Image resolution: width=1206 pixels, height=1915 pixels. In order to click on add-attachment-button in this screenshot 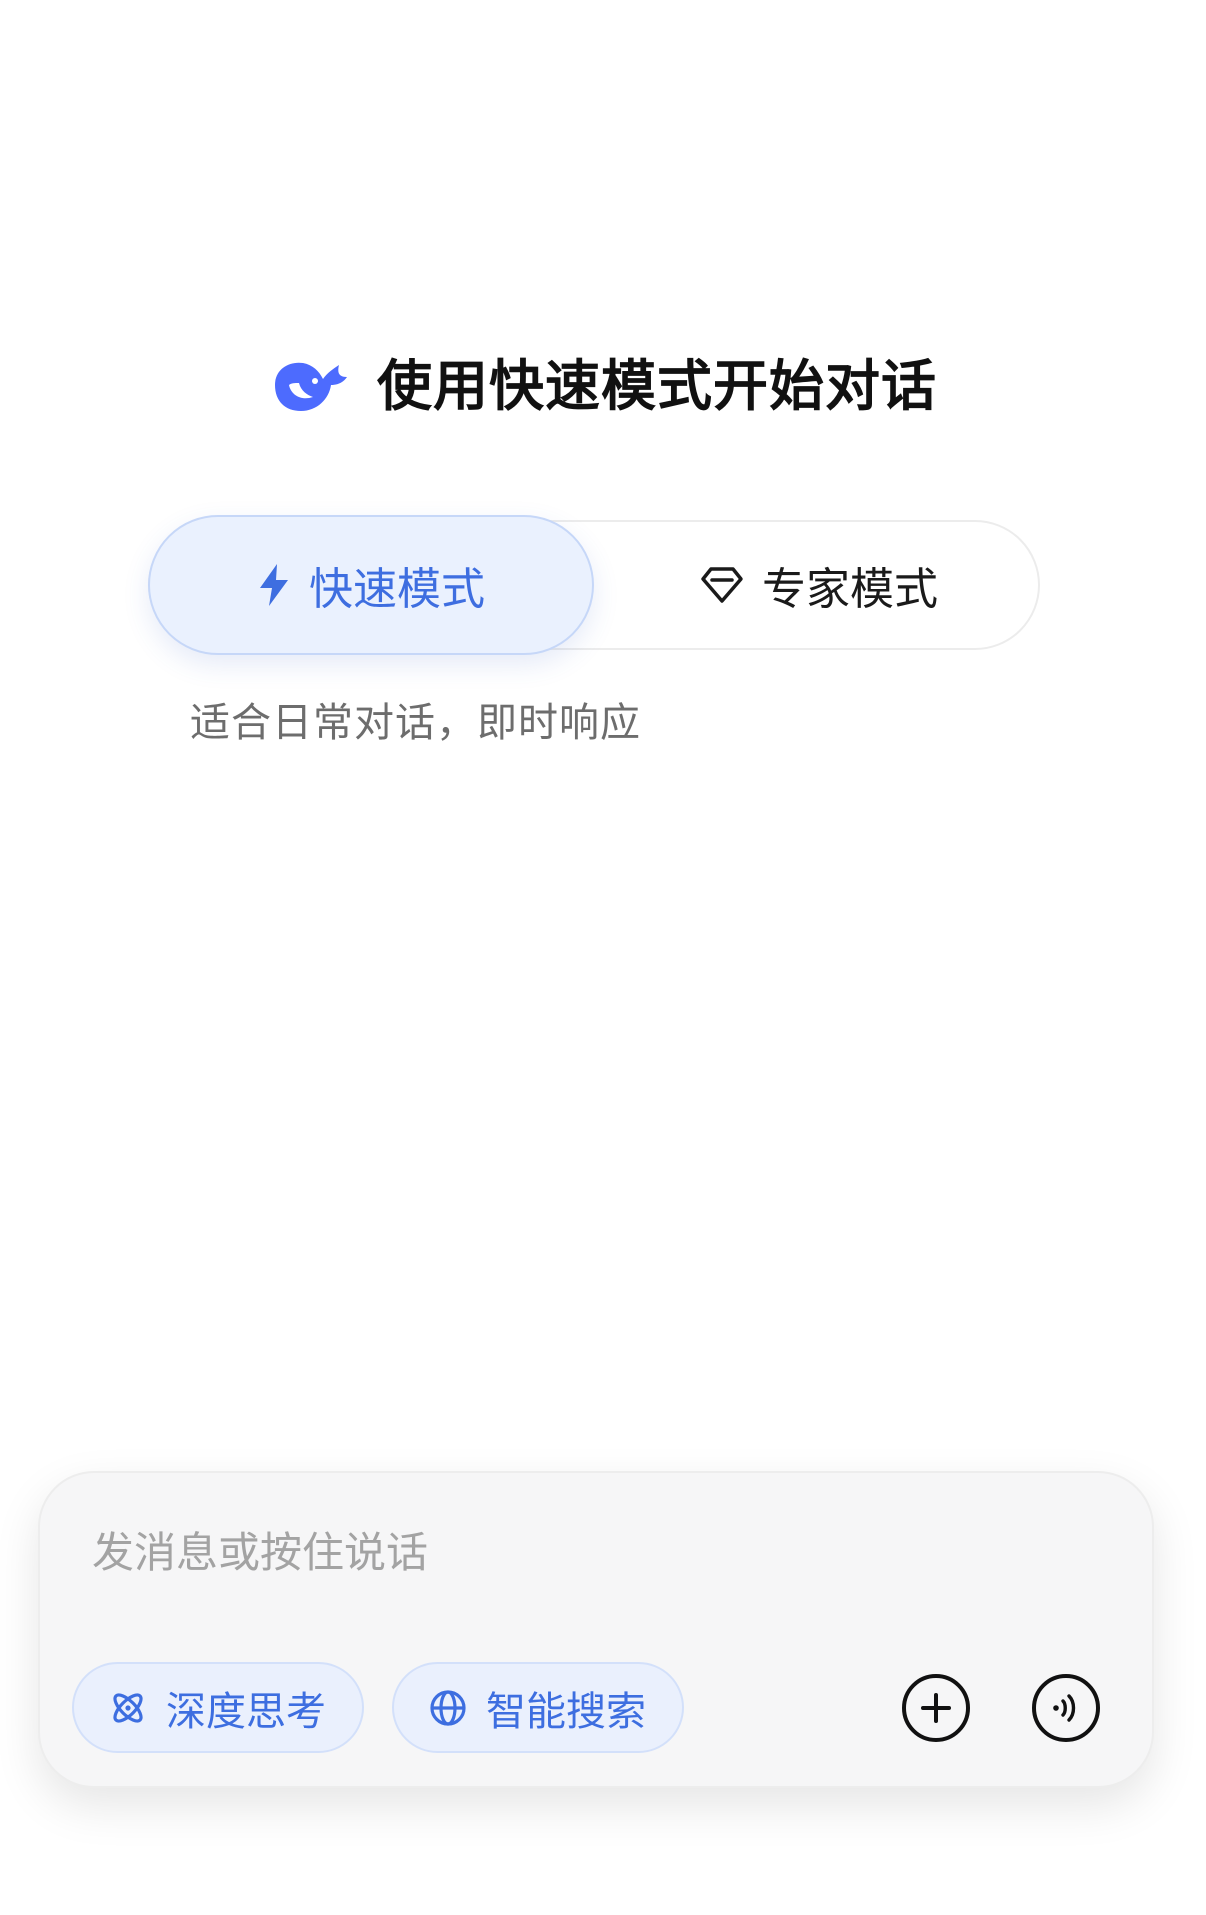, I will do `click(936, 1708)`.